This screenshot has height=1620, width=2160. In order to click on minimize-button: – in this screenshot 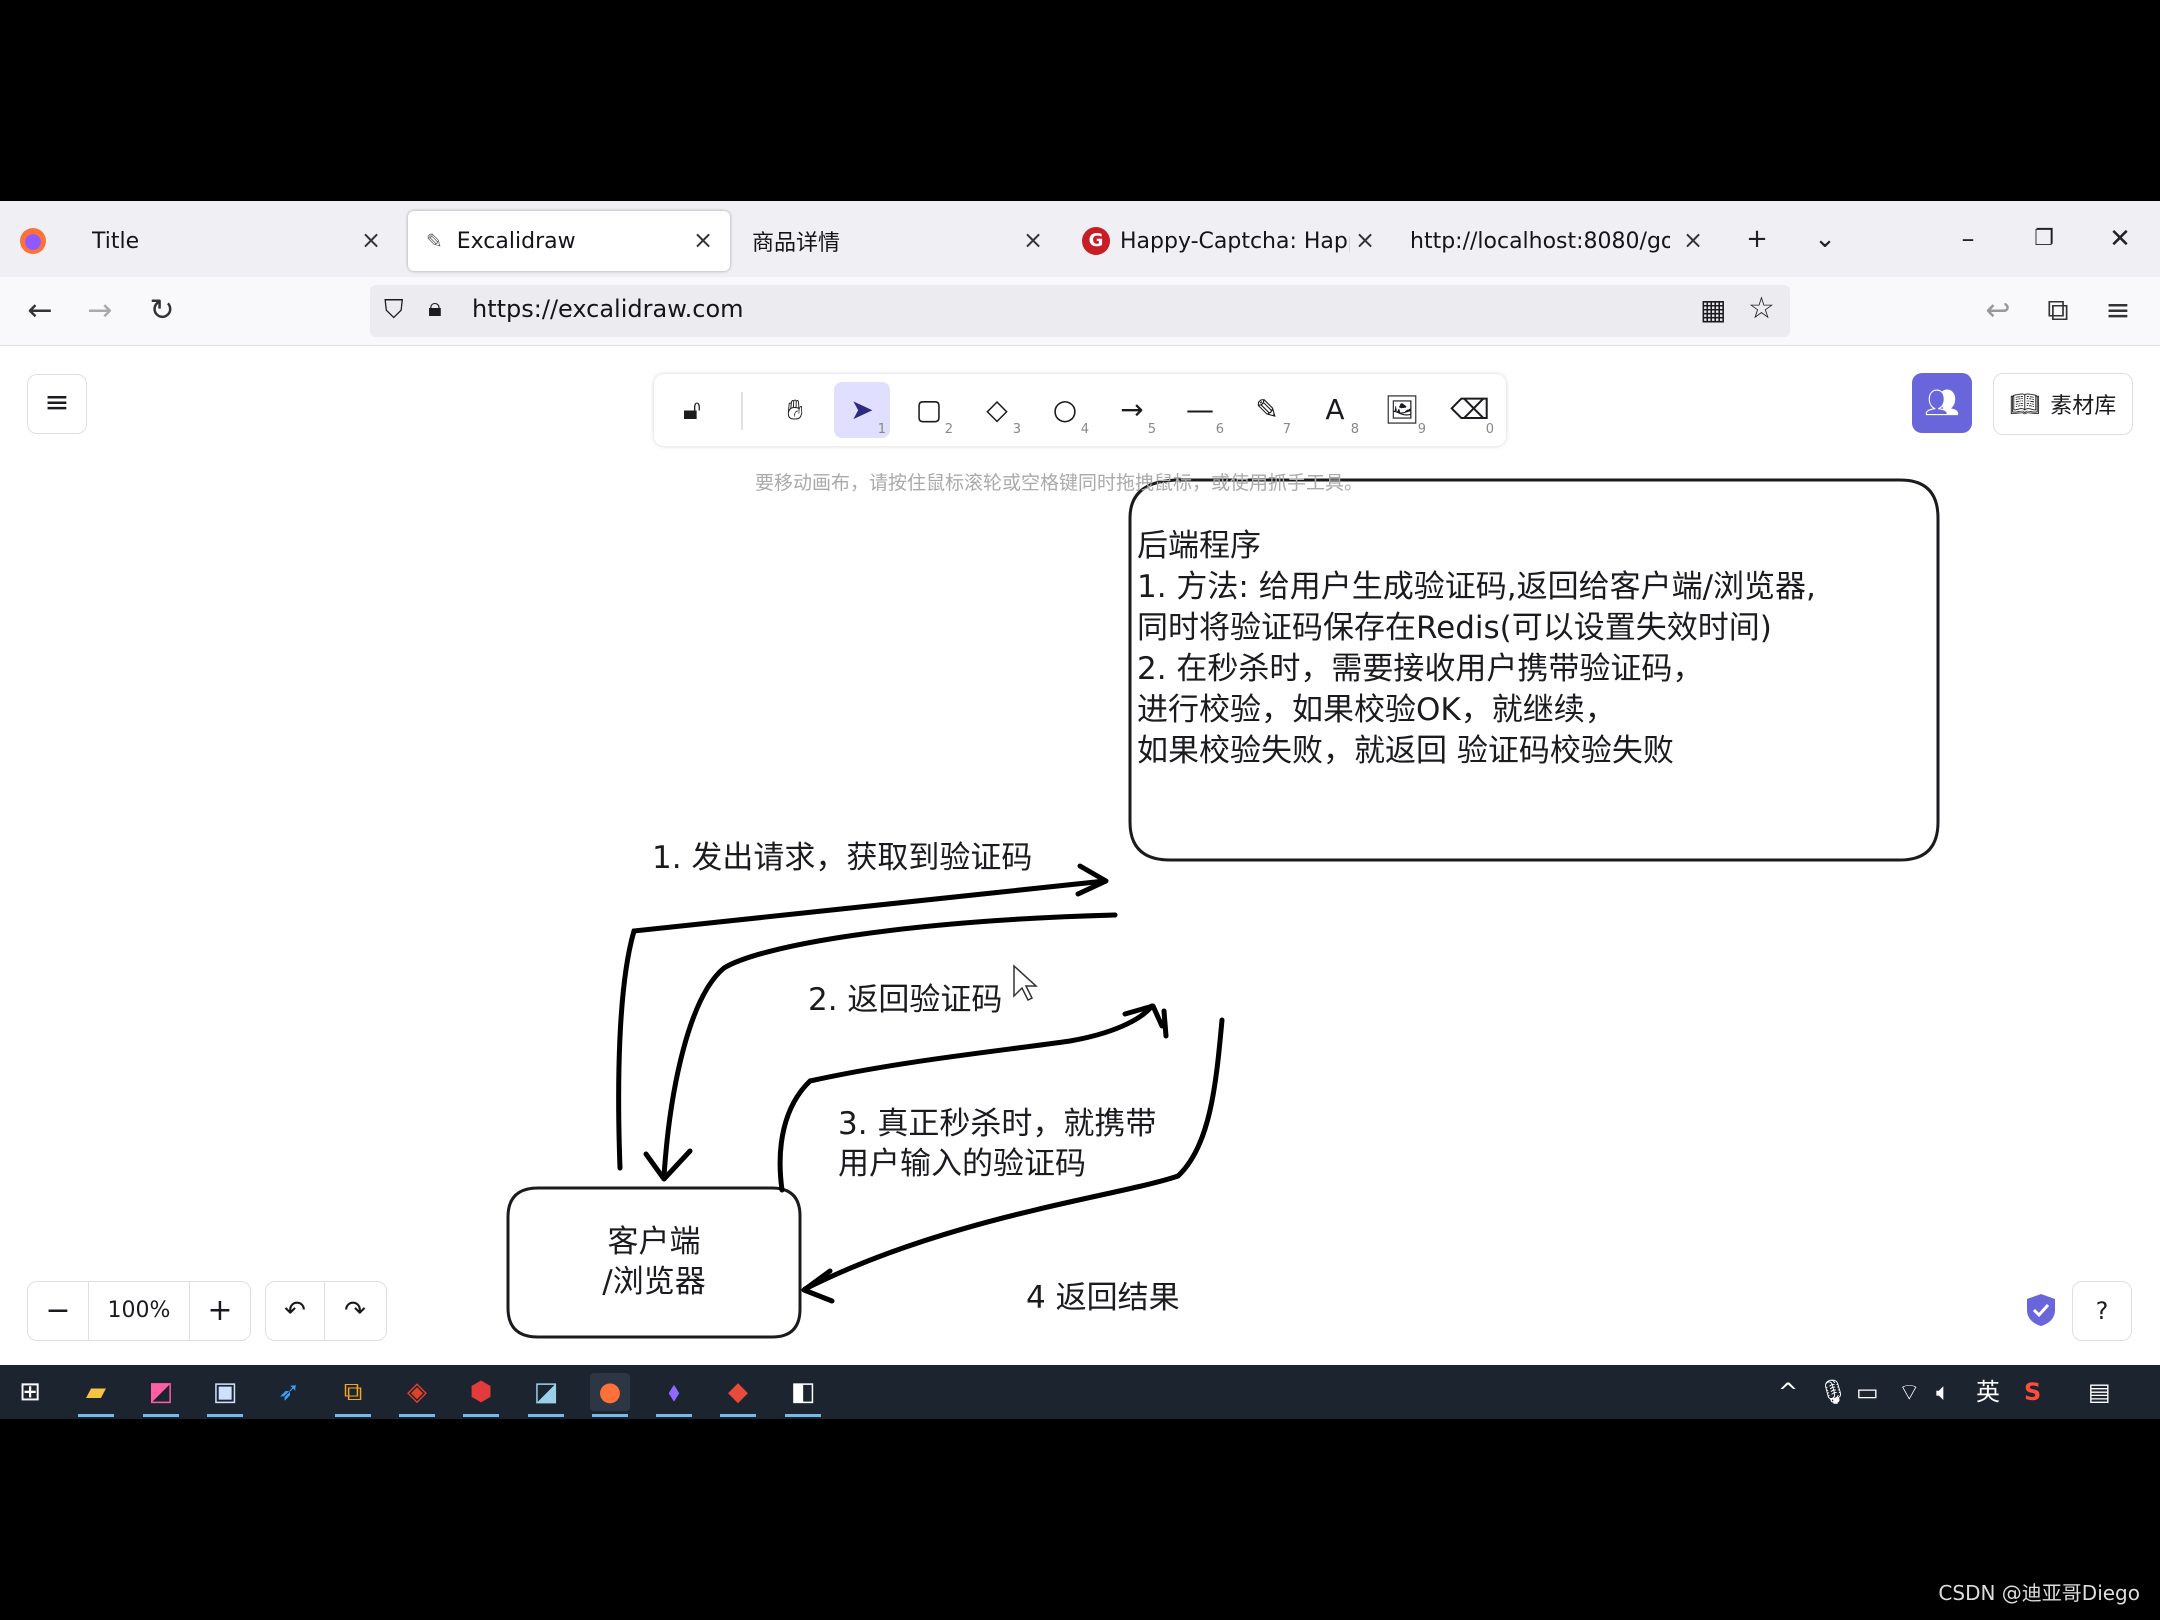, I will do `click(1968, 239)`.